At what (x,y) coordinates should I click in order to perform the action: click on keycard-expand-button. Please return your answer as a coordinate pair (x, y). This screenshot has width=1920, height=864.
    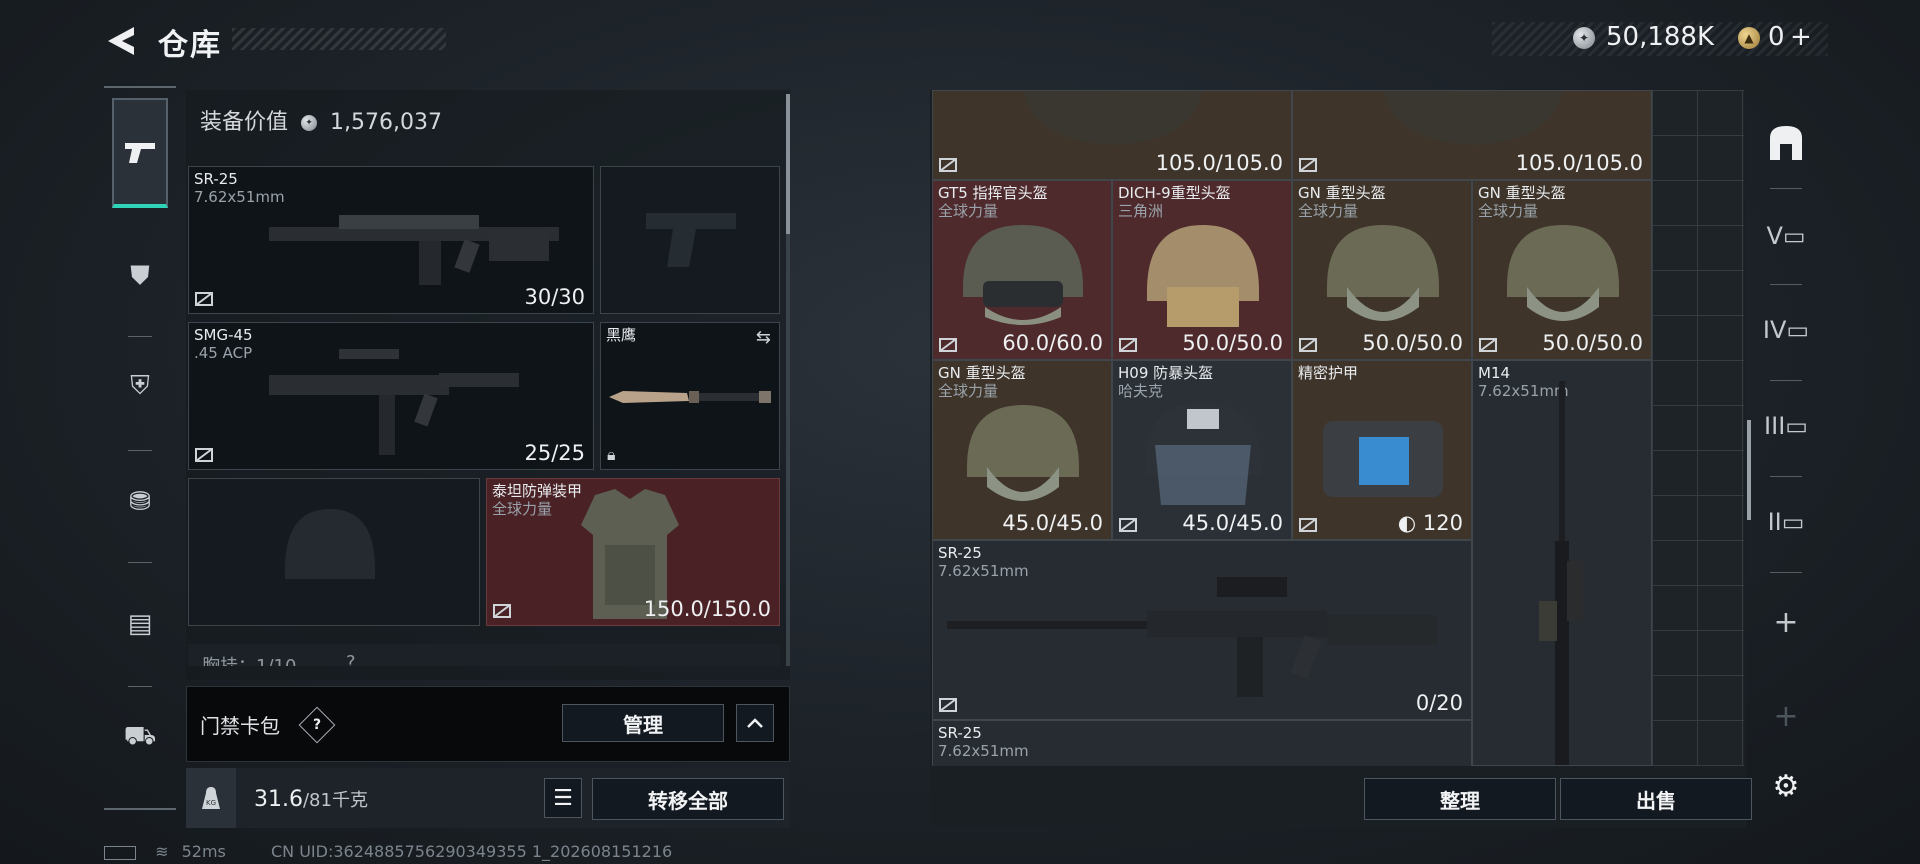
    Looking at the image, I should click on (755, 723).